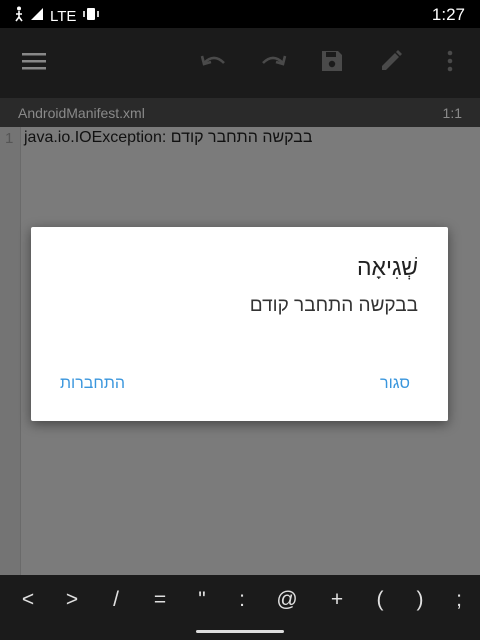 The height and width of the screenshot is (640, 480). I want to click on more-options-button, so click(450, 63).